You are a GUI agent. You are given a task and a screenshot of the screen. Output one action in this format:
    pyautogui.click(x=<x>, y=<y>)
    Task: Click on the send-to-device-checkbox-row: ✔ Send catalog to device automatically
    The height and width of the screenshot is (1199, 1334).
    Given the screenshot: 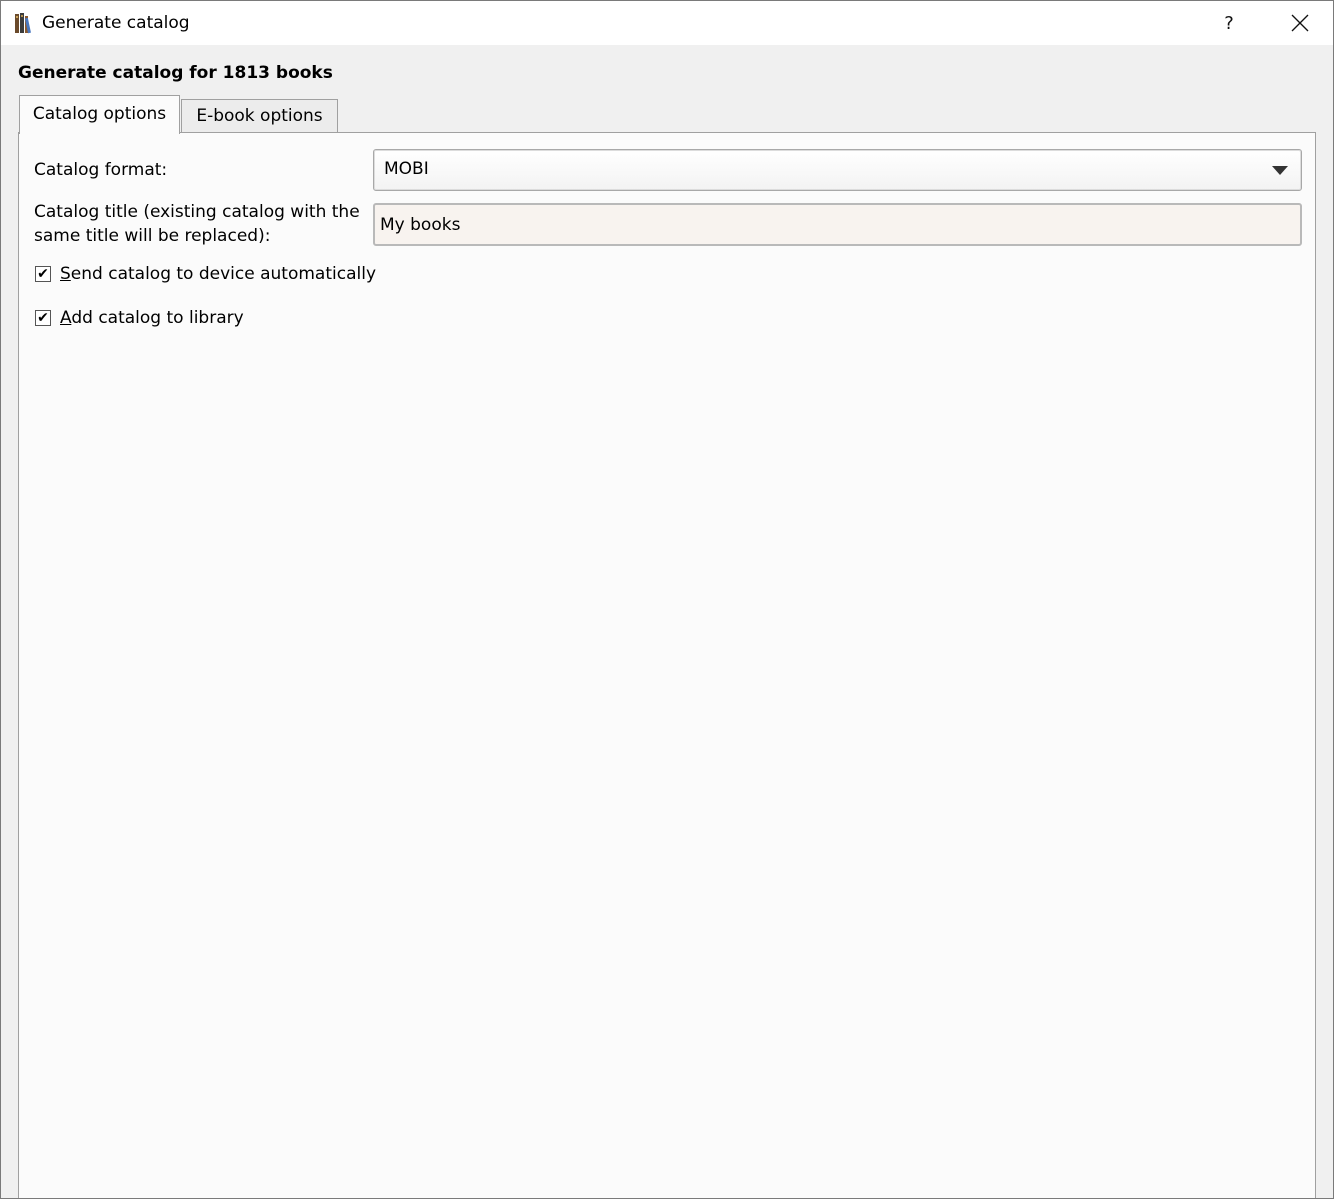 What is the action you would take?
    pyautogui.click(x=205, y=274)
    